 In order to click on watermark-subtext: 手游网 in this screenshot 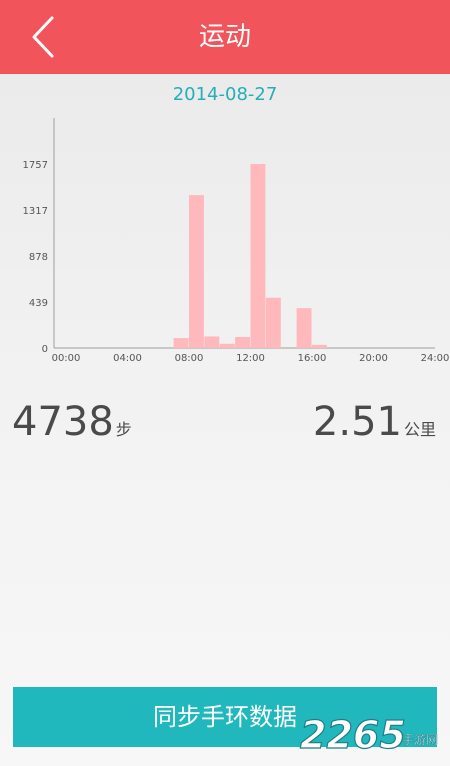, I will do `click(420, 740)`.